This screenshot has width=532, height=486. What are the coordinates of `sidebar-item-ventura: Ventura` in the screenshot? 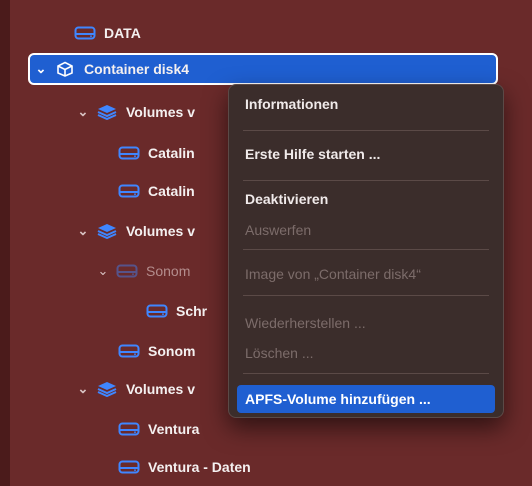 It's located at (155, 429).